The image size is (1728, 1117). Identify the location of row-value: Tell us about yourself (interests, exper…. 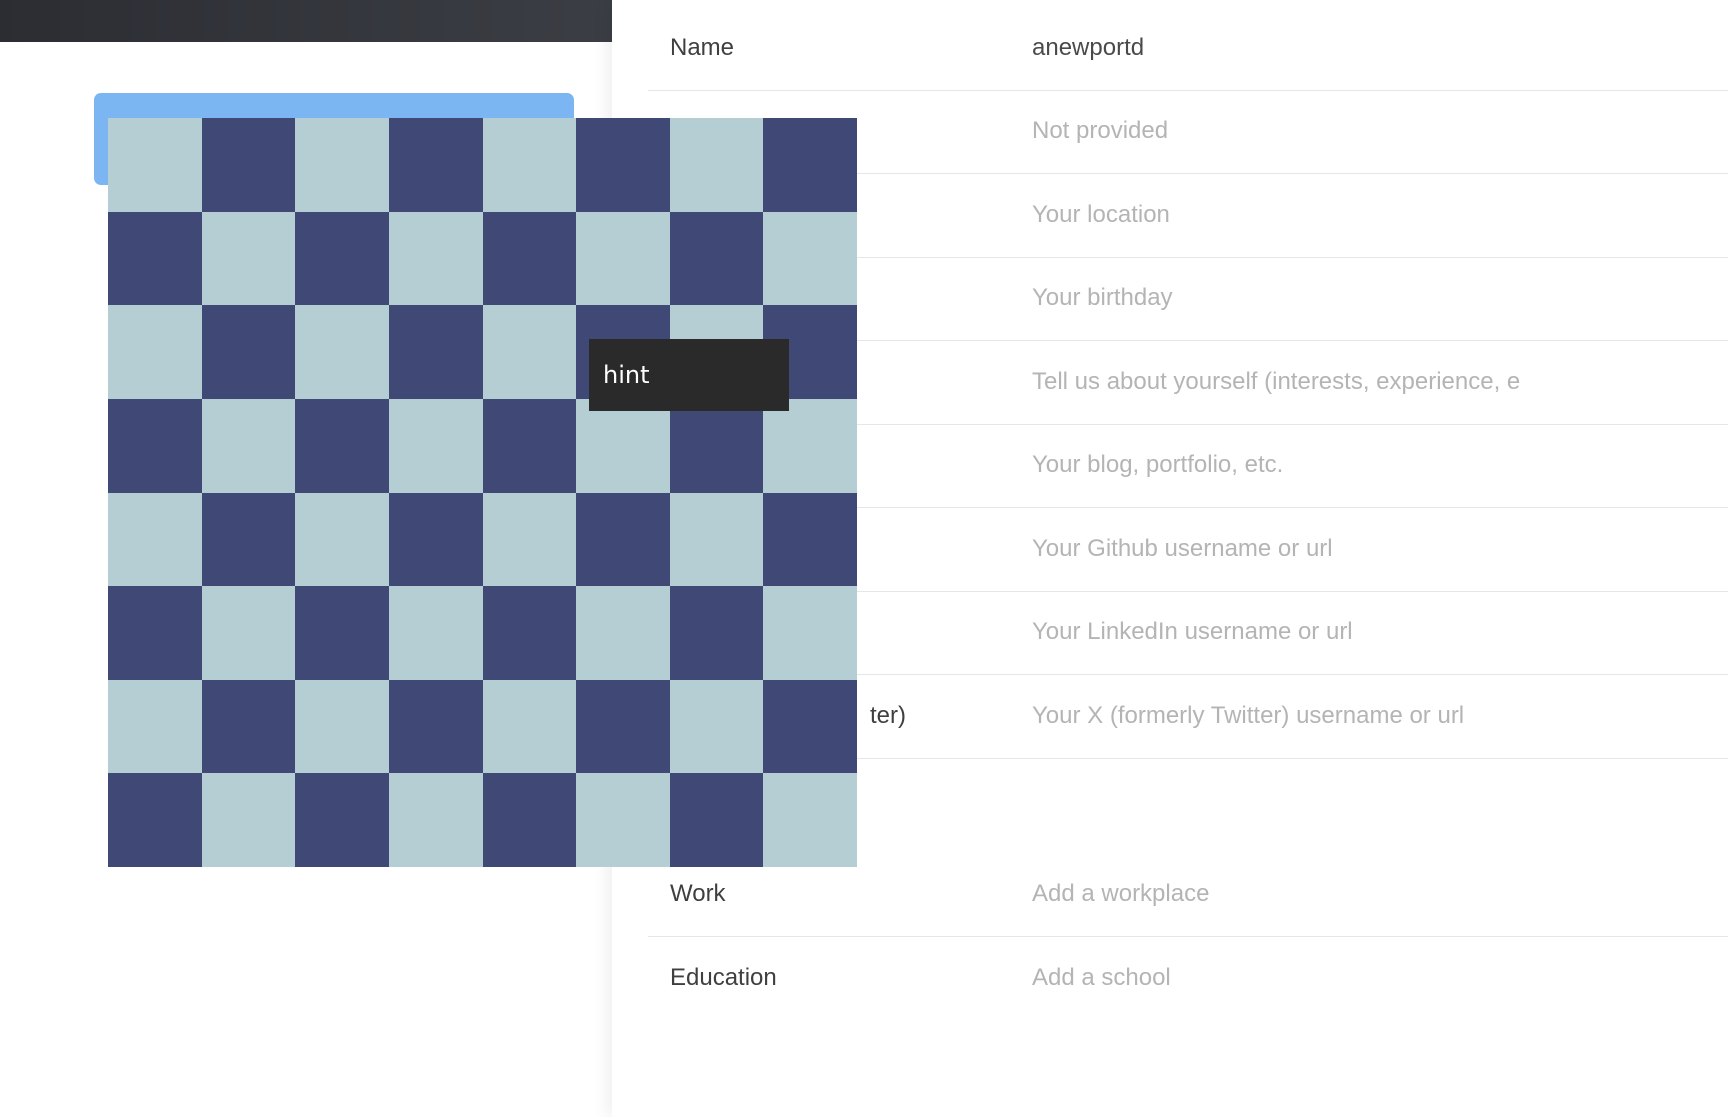
(1276, 382).